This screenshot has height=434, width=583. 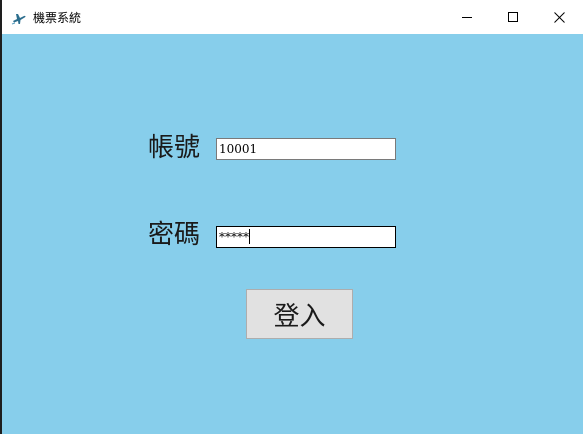 What do you see at coordinates (249, 236) in the screenshot?
I see `text-caret` at bounding box center [249, 236].